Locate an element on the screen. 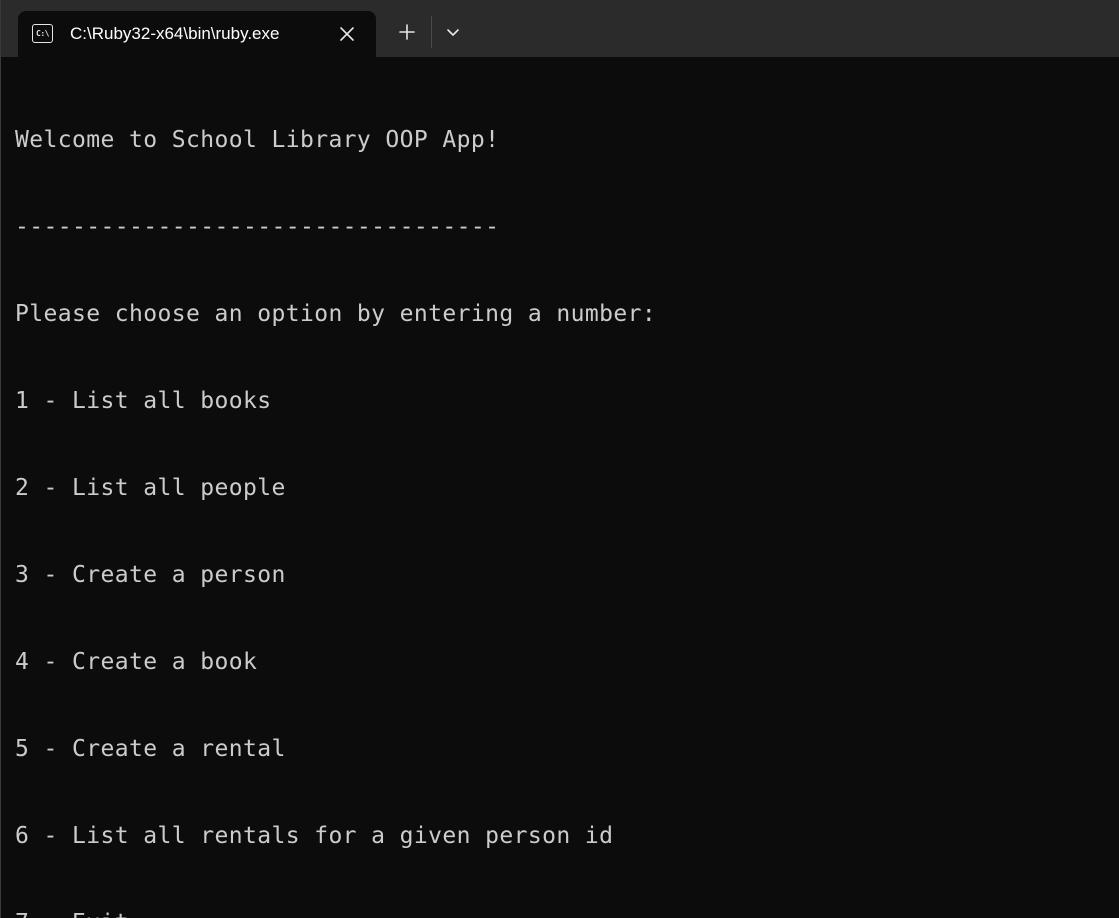 The width and height of the screenshot is (1119, 918). terminal-icon-label: C:\ is located at coordinates (42, 33).